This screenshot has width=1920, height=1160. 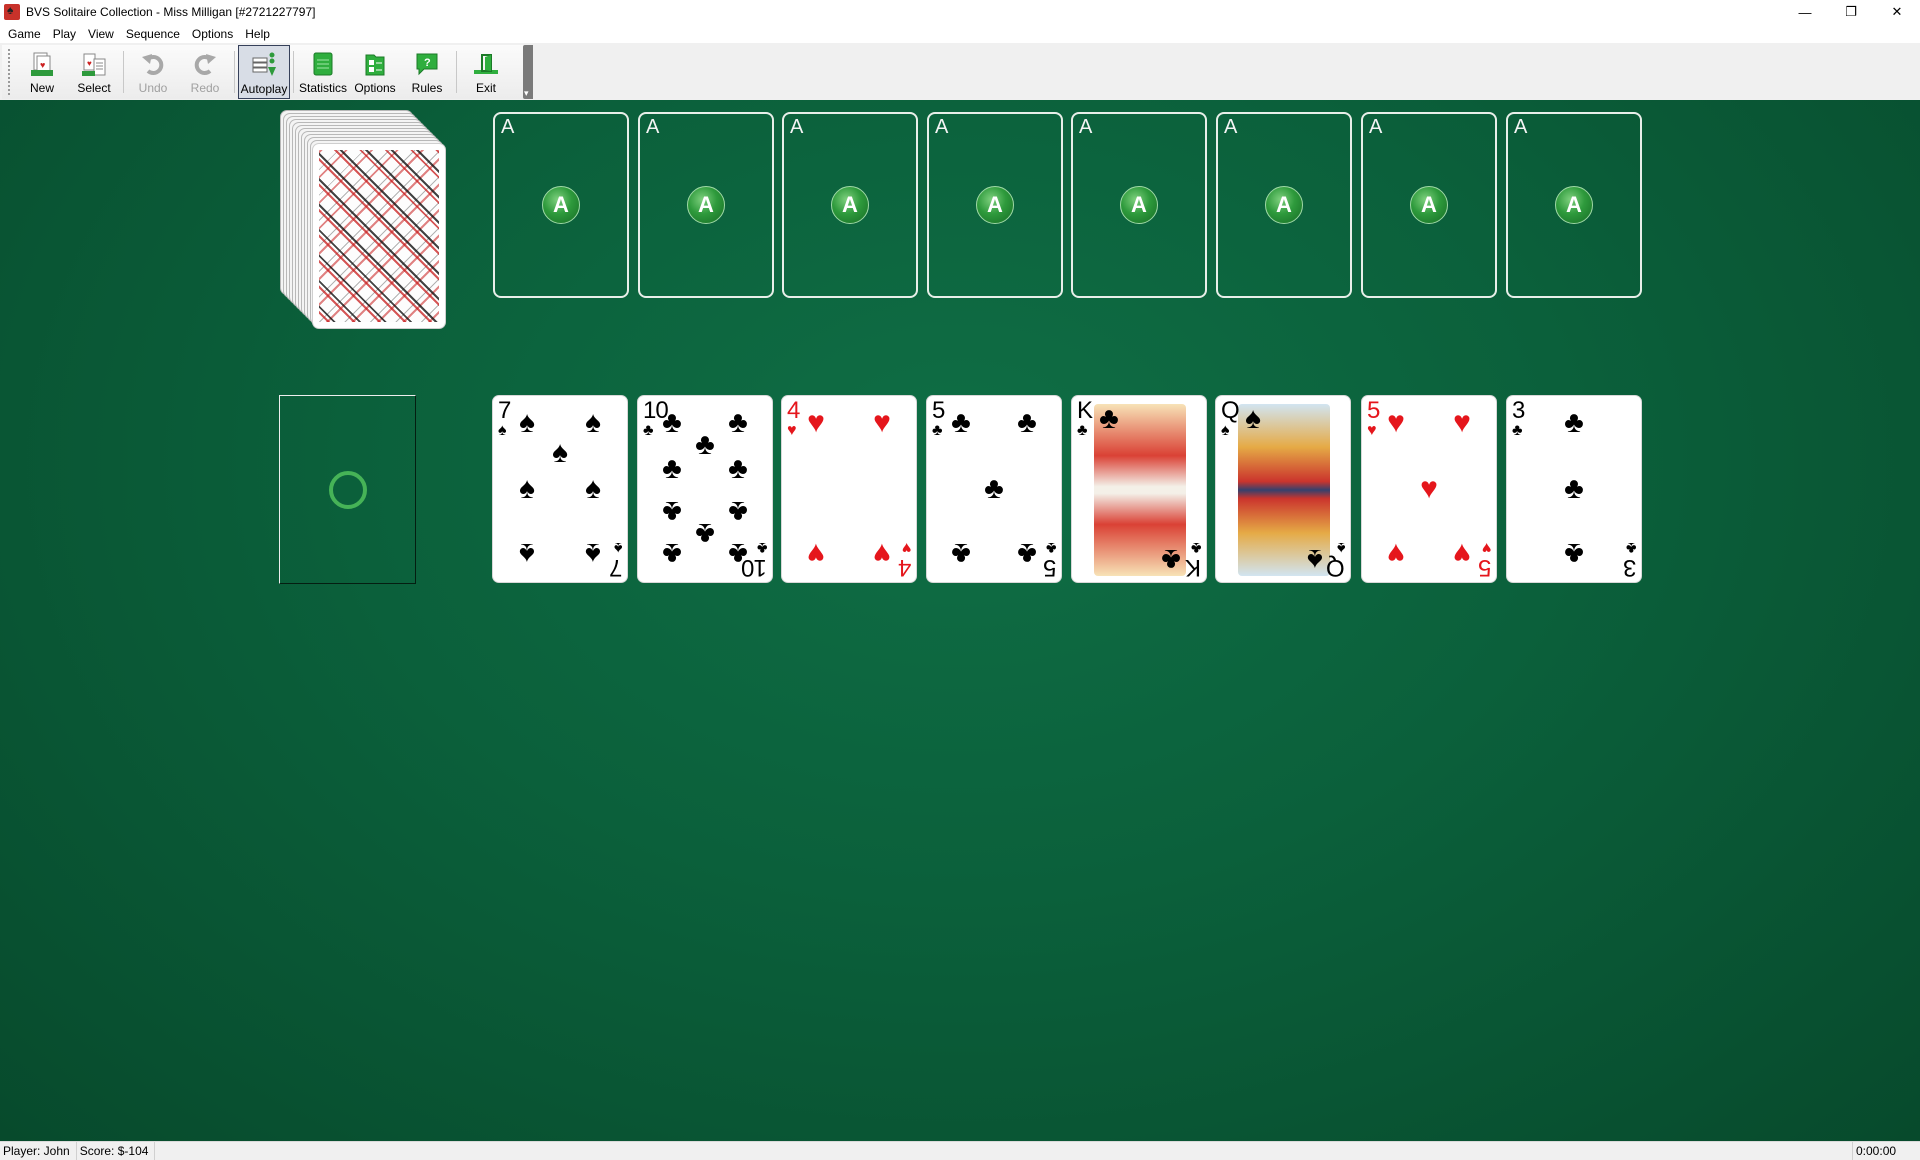 I want to click on exit-button: Exit, so click(x=486, y=72).